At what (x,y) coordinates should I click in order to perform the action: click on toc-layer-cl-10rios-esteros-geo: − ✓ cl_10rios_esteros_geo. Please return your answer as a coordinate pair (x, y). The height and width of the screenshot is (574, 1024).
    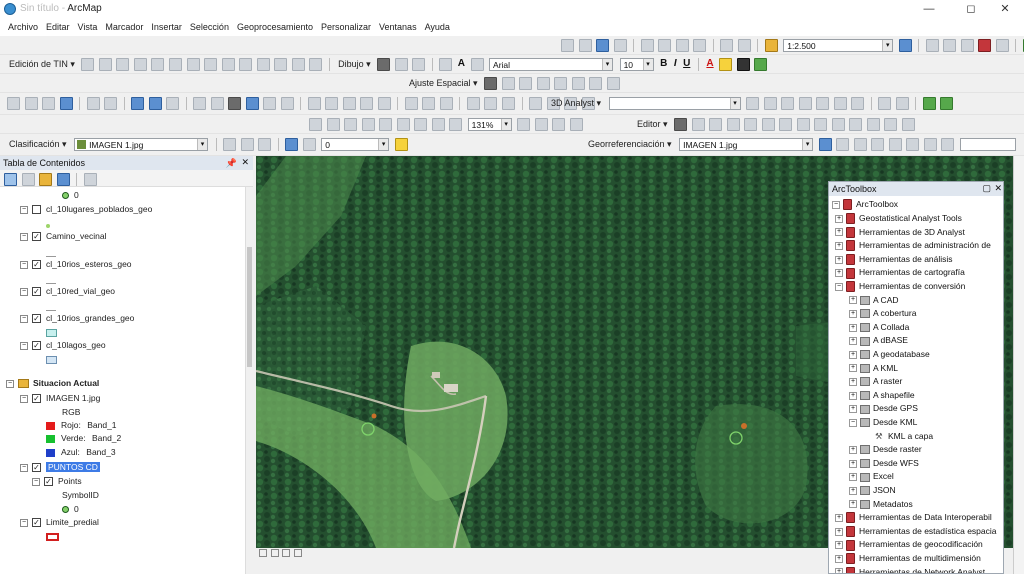
    Looking at the image, I should click on (76, 264).